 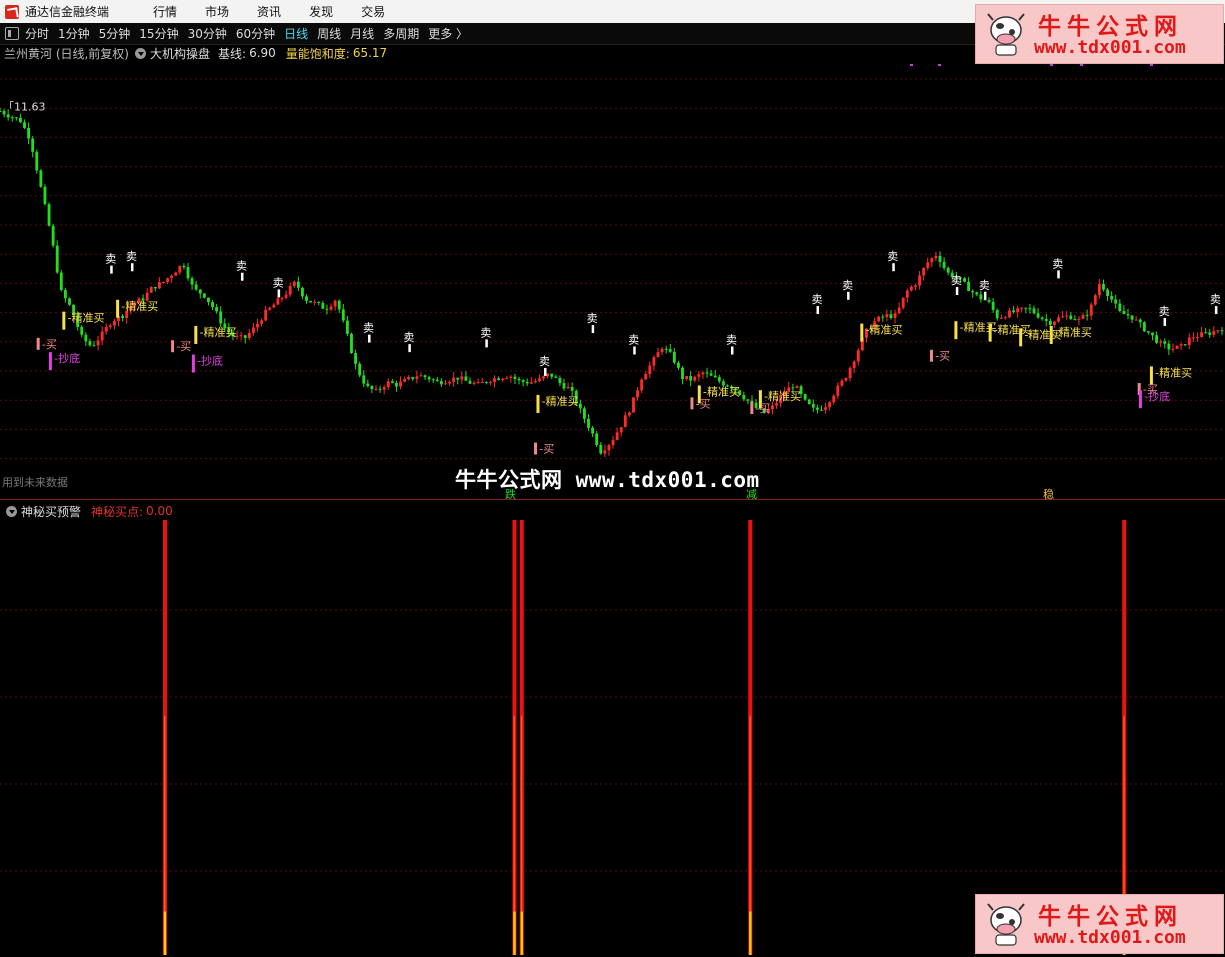 What do you see at coordinates (11, 511) in the screenshot?
I see `sub-indicator-menu-icon` at bounding box center [11, 511].